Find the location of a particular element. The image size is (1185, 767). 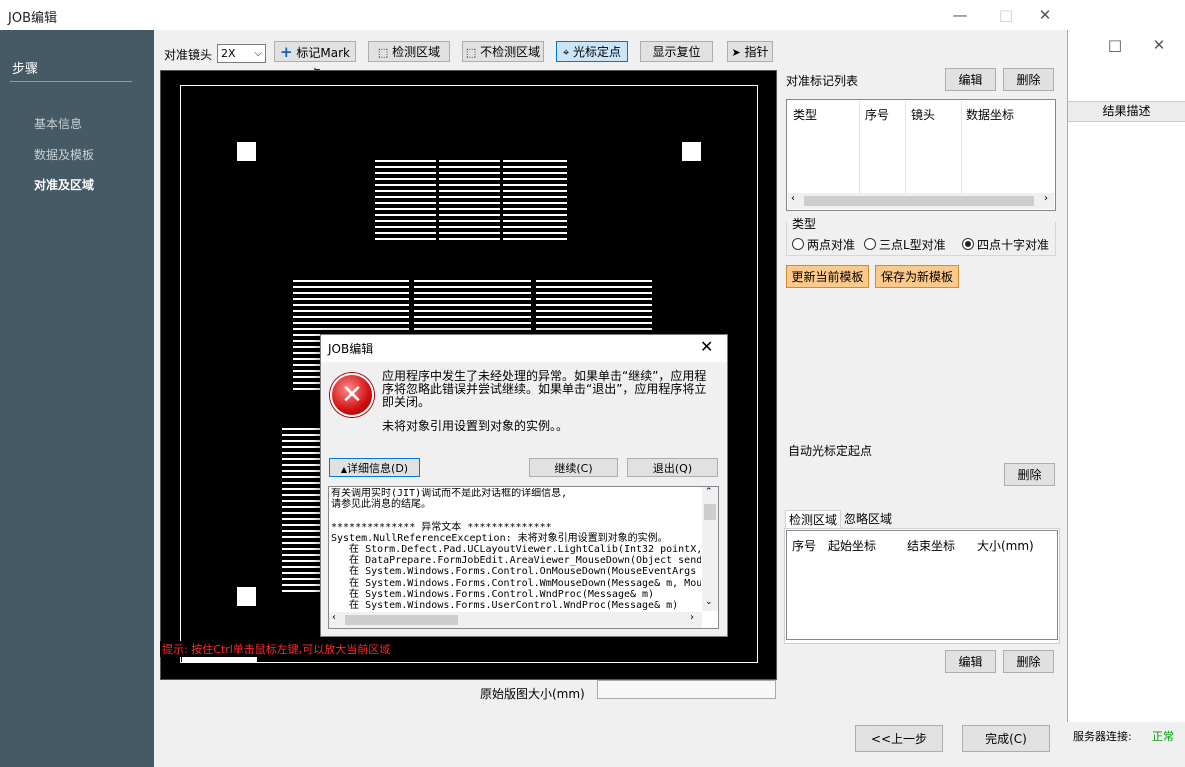

pointer-arrow-icon: ➤ is located at coordinates (736, 52).